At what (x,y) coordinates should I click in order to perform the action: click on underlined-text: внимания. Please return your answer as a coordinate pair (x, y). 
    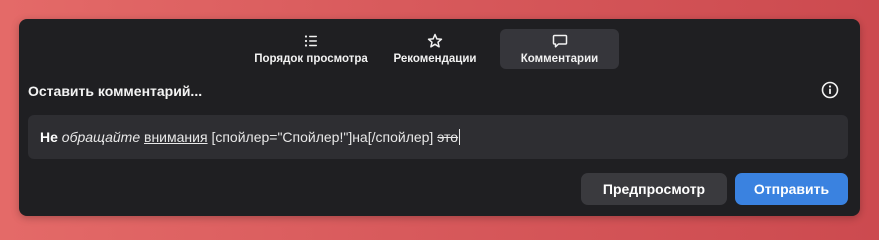
    Looking at the image, I should click on (176, 137).